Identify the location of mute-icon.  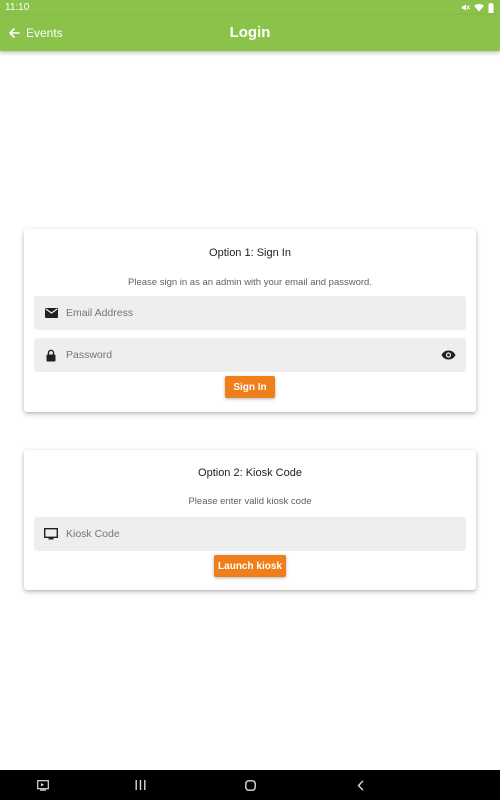
(465, 7).